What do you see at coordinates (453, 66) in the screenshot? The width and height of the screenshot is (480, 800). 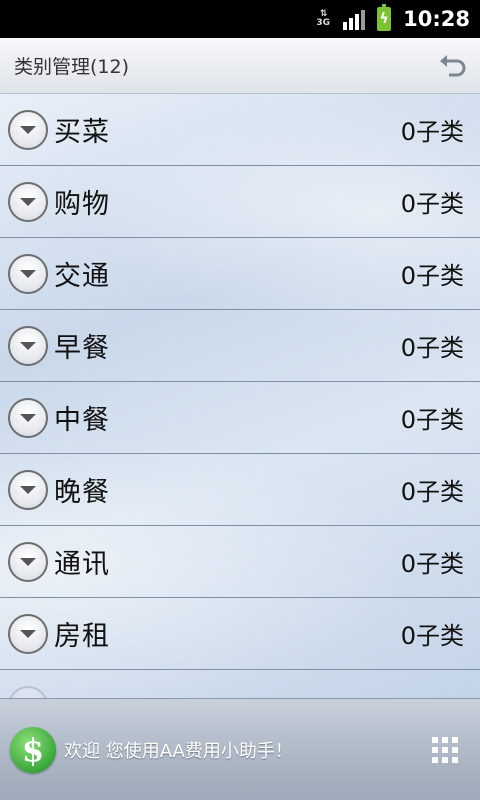 I see `back-icon` at bounding box center [453, 66].